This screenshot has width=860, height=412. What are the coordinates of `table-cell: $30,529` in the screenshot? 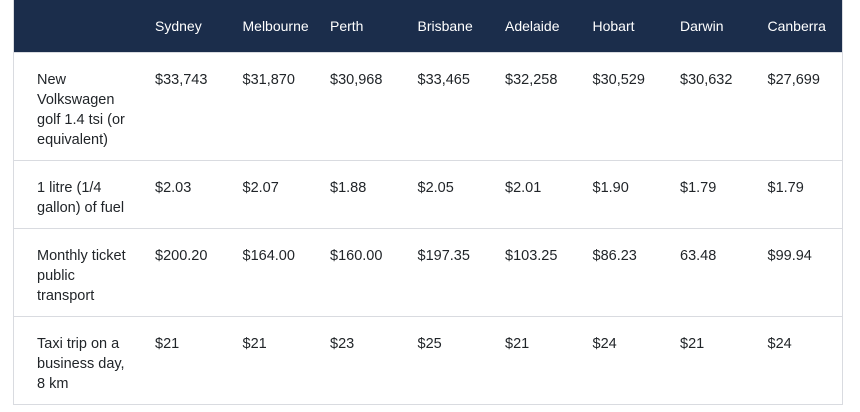 It's located at (618, 79).